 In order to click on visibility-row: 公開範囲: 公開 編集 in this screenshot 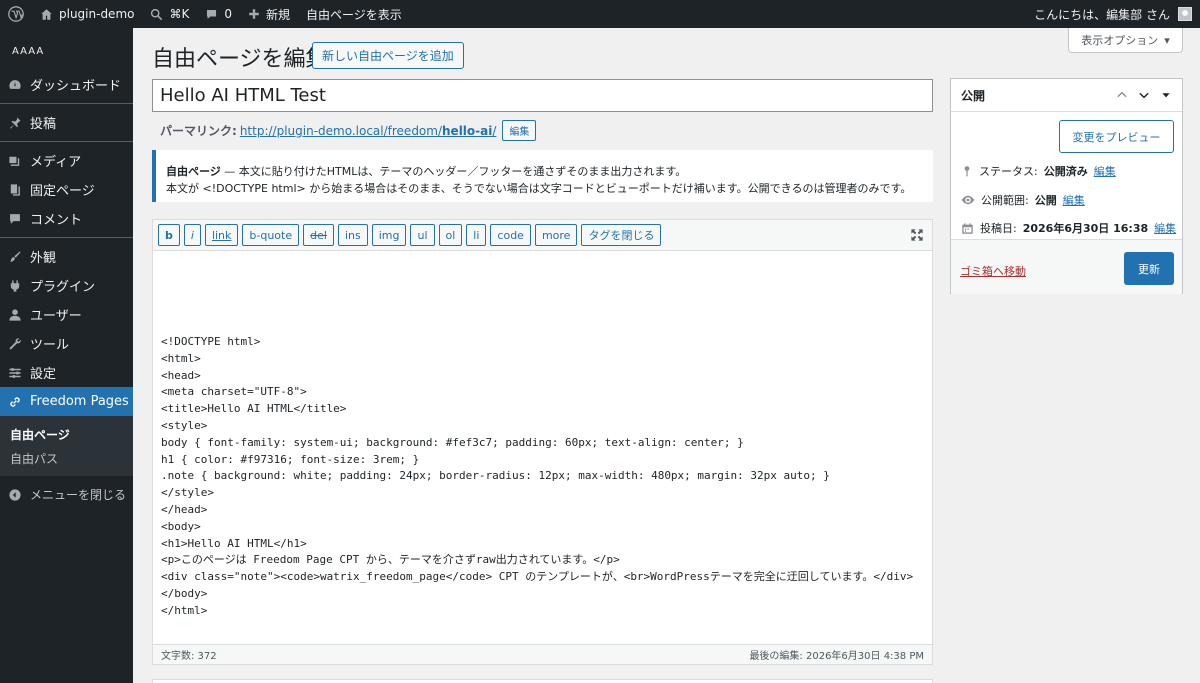, I will do `click(1023, 200)`.